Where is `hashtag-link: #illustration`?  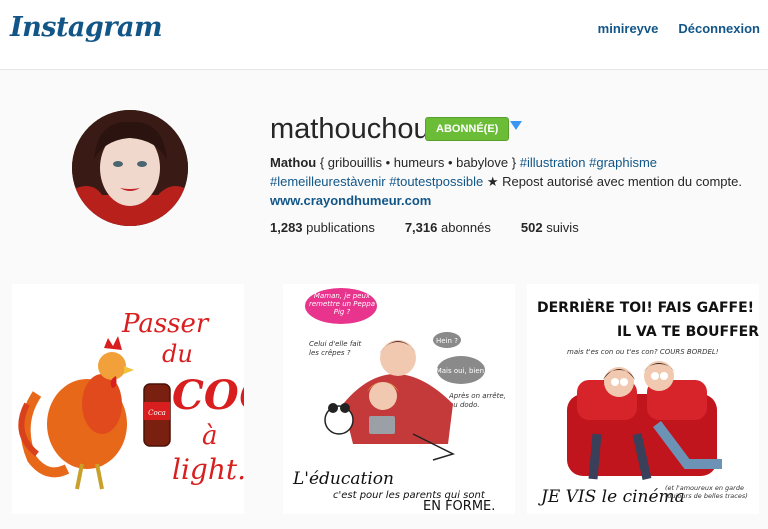 hashtag-link: #illustration is located at coordinates (553, 162).